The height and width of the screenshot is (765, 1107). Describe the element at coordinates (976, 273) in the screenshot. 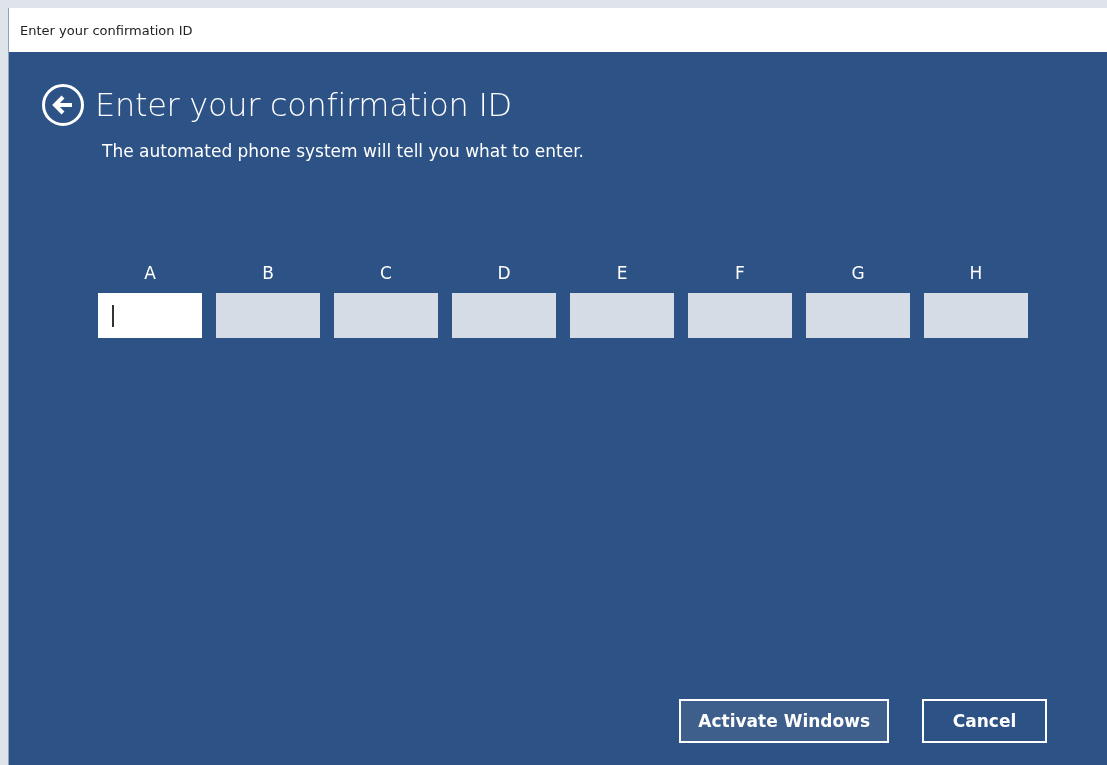

I see `field-label: H` at that location.